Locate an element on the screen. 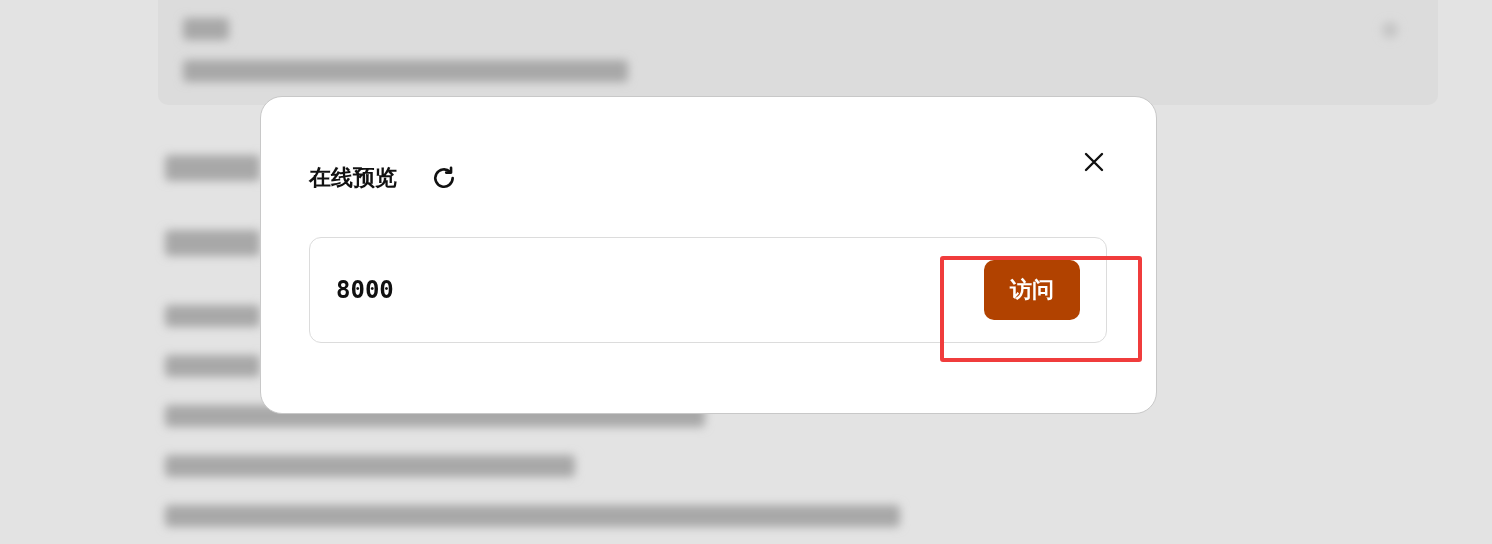 The height and width of the screenshot is (544, 1492). close-icon is located at coordinates (1094, 162).